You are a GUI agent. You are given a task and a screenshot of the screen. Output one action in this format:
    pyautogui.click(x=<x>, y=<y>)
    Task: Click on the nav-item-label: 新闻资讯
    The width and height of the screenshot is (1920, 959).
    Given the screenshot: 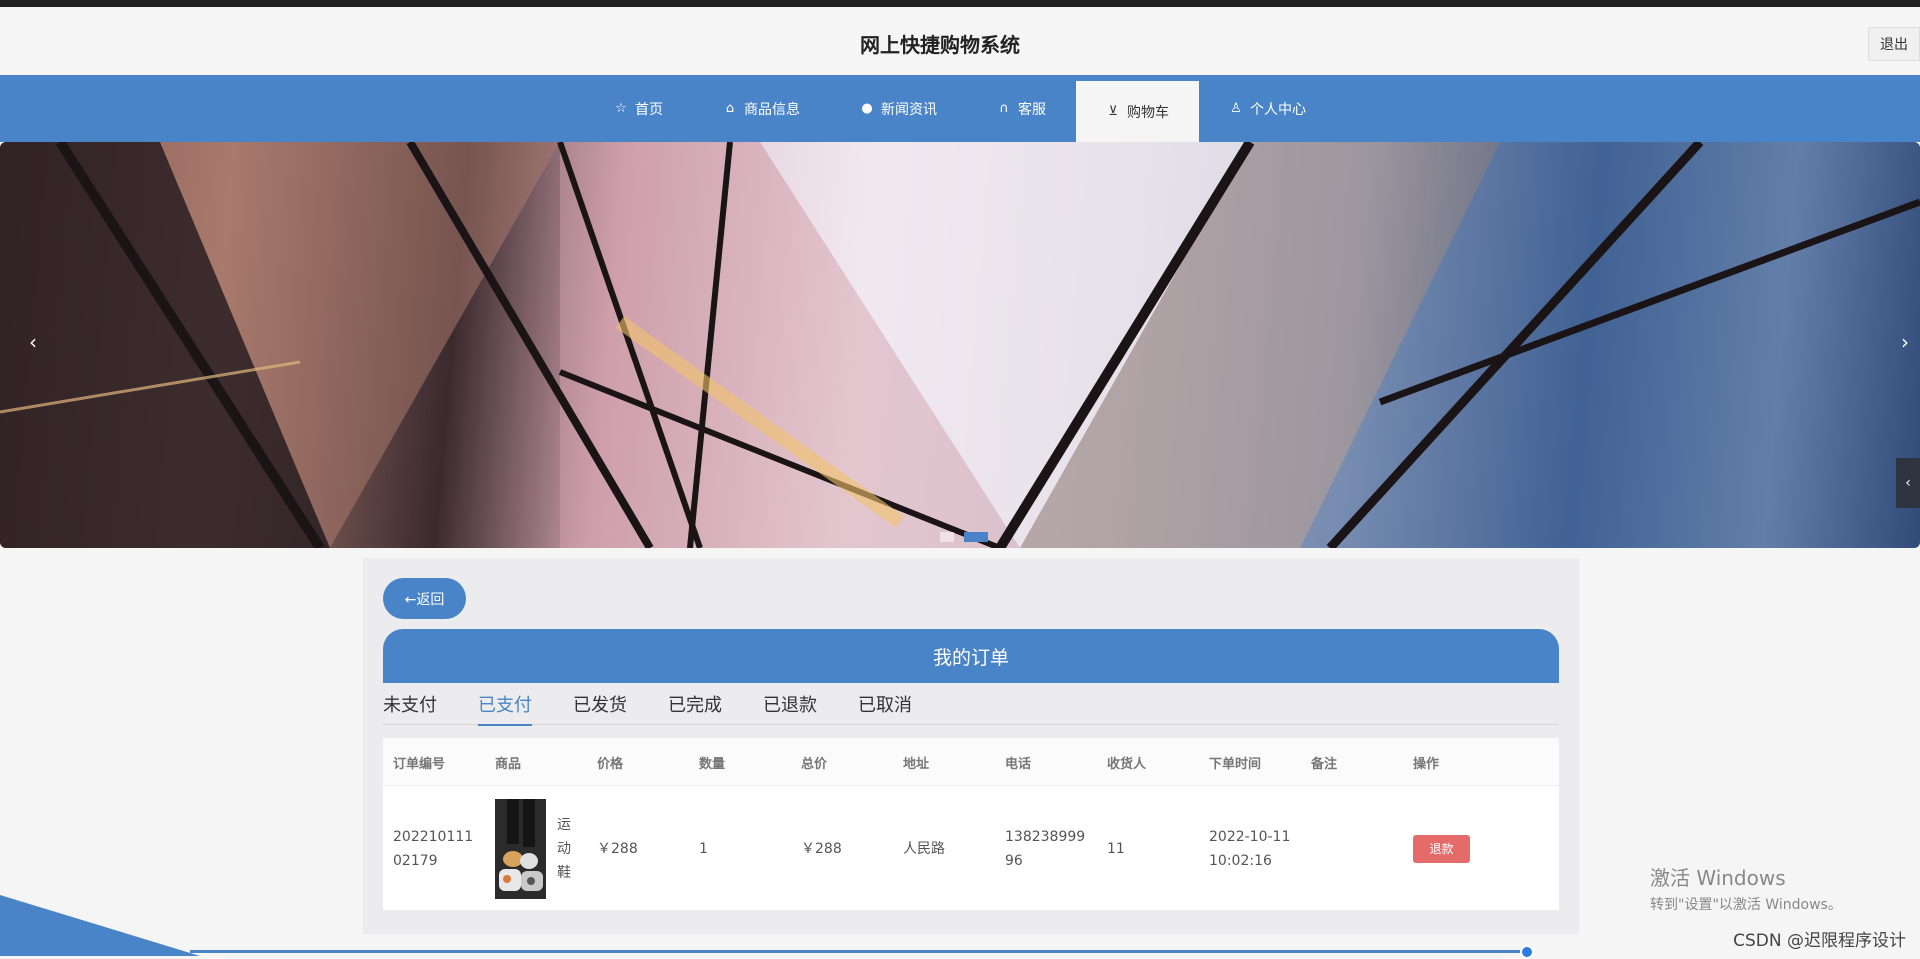 What is the action you would take?
    pyautogui.click(x=909, y=109)
    